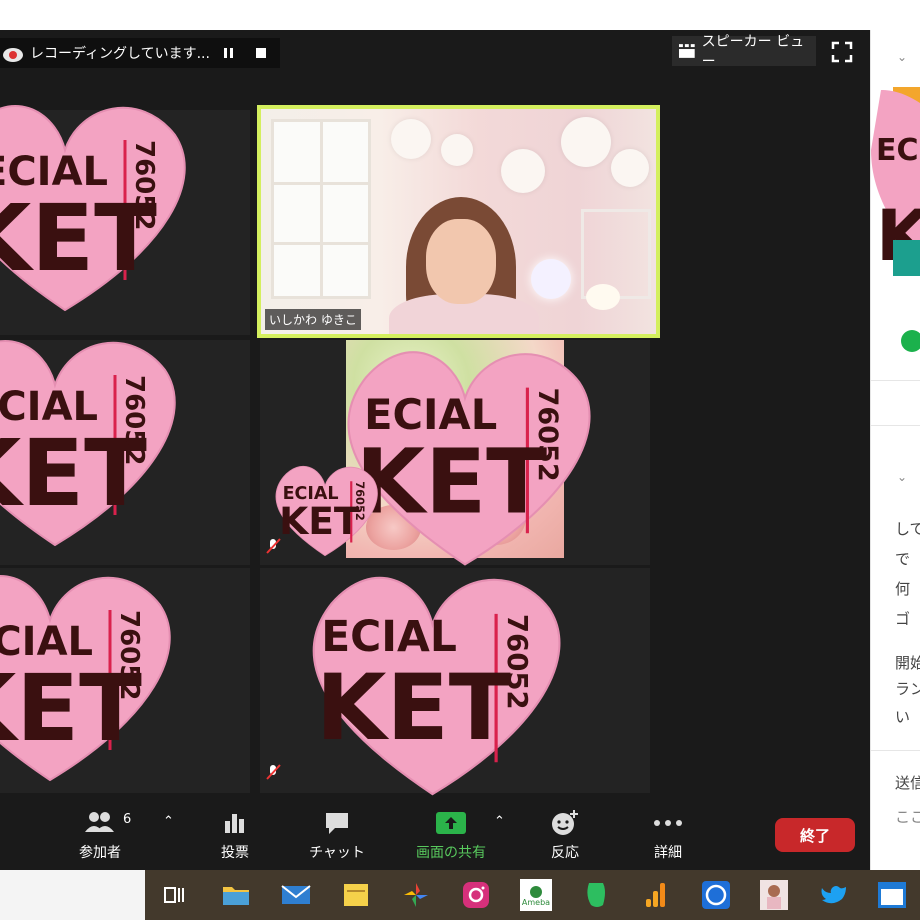  Describe the element at coordinates (174, 895) in the screenshot. I see `task-view-icon` at that location.